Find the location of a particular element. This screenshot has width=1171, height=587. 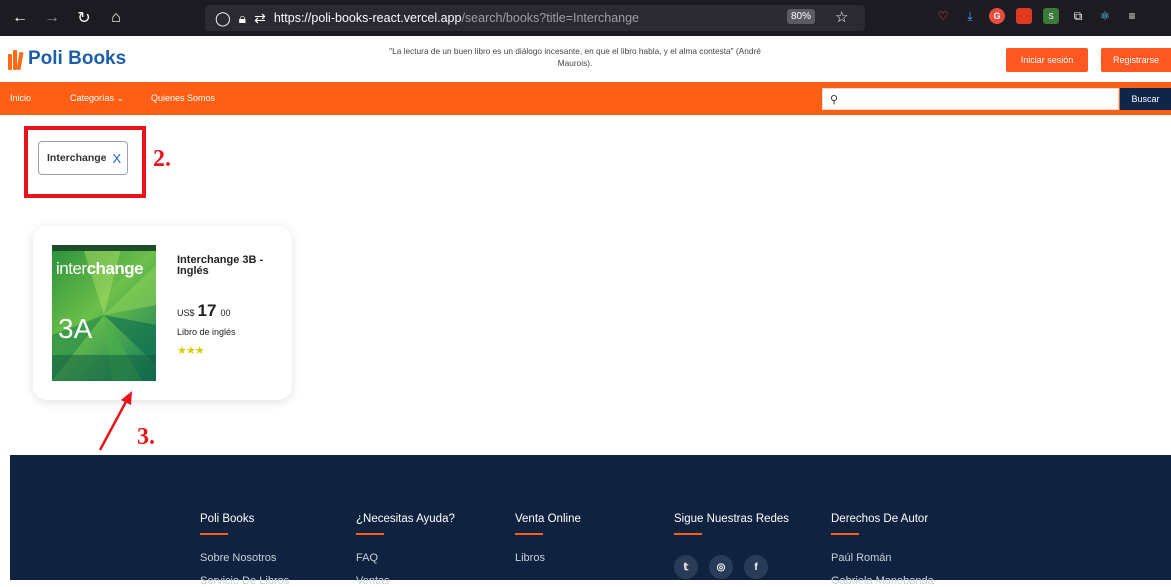

download-icon: ⤓ is located at coordinates (970, 16).